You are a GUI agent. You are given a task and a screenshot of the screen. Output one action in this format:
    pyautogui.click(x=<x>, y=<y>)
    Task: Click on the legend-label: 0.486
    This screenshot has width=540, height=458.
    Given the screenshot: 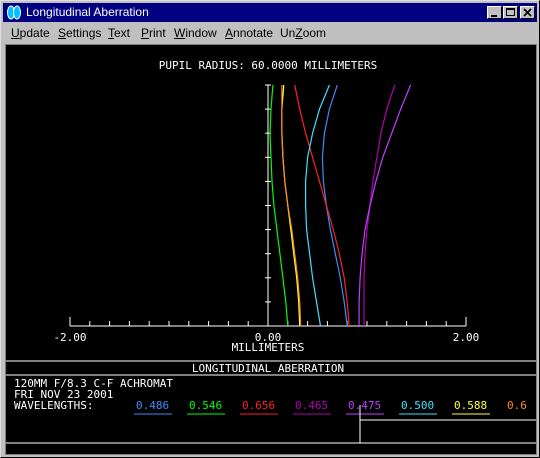 What is the action you would take?
    pyautogui.click(x=152, y=405)
    